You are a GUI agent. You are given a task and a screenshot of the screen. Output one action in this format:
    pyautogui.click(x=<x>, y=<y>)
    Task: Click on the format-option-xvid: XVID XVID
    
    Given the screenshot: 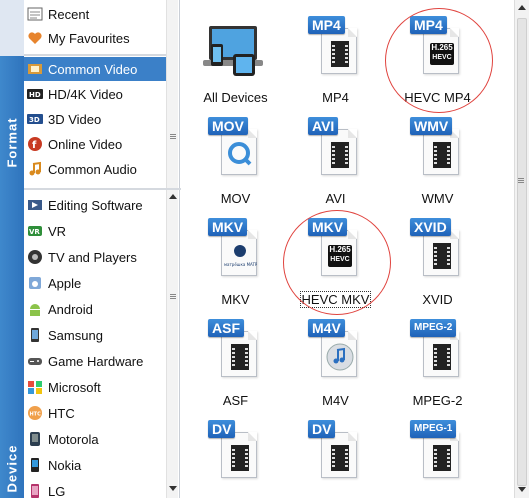 What is the action you would take?
    pyautogui.click(x=437, y=262)
    